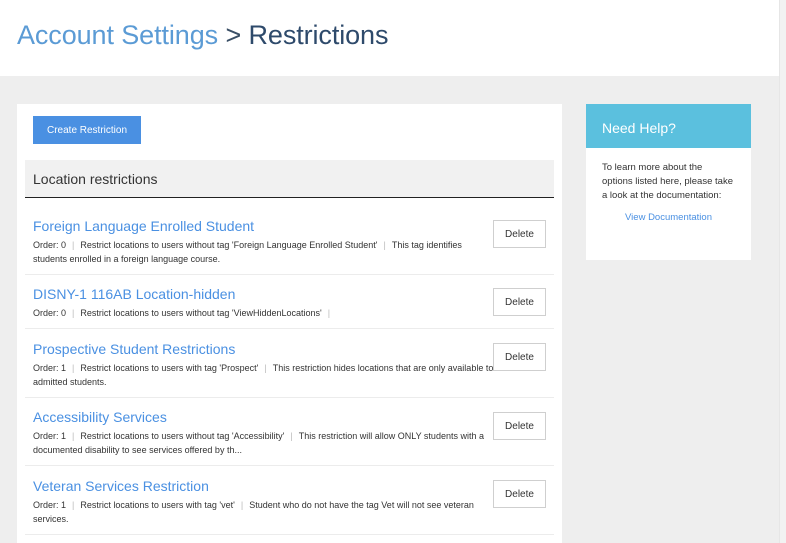  What do you see at coordinates (389, 38) in the screenshot?
I see `page-header: Account Settings > Restrictions` at bounding box center [389, 38].